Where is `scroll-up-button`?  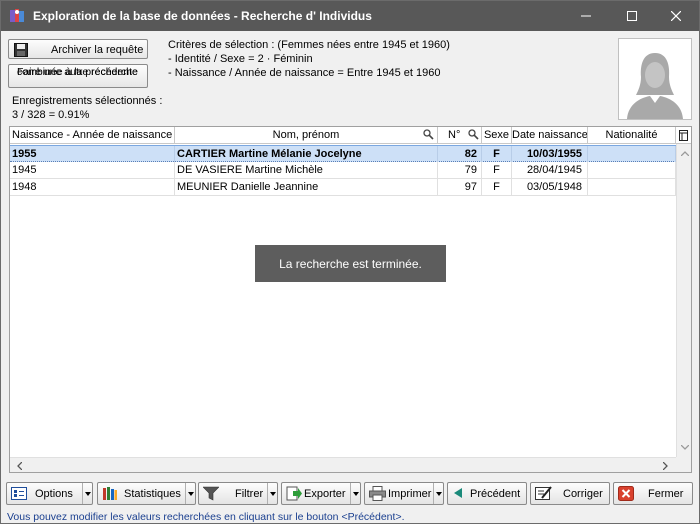
scroll-up-button is located at coordinates (684, 153).